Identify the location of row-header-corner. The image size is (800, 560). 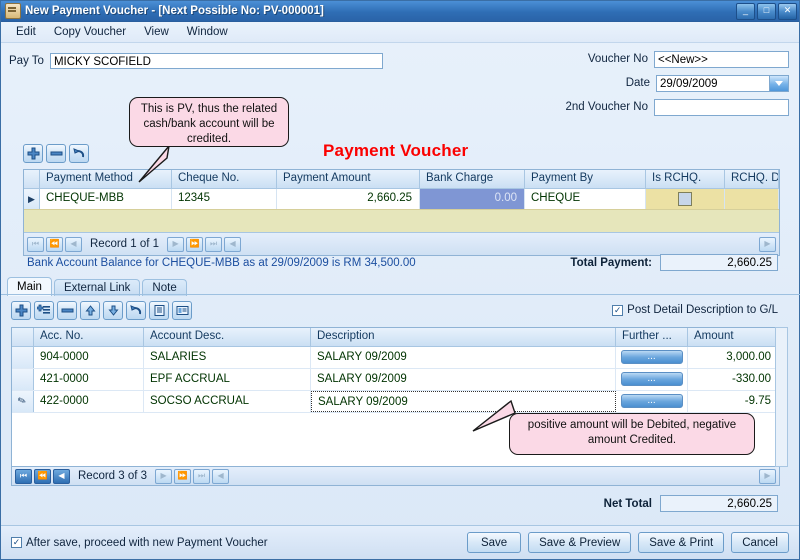
(32, 179).